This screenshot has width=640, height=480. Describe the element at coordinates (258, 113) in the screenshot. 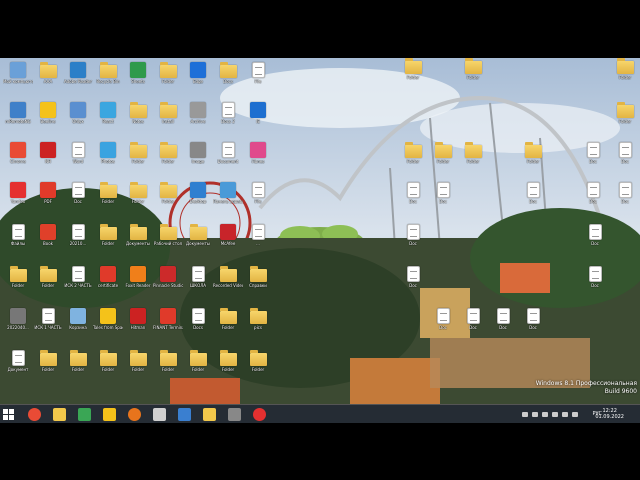

I see `desktop-icon: IE` at that location.